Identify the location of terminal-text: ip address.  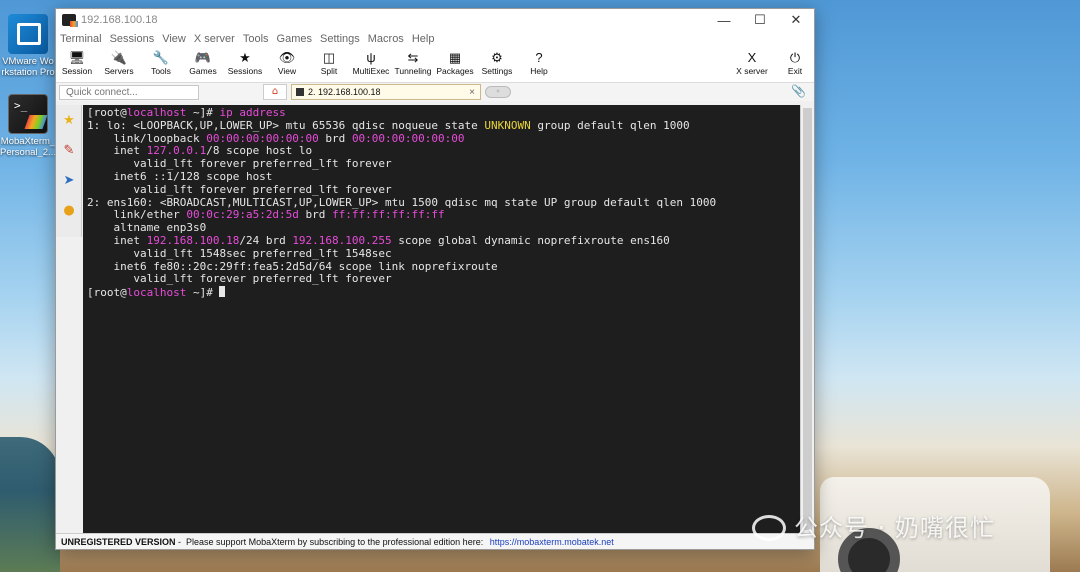
(252, 112).